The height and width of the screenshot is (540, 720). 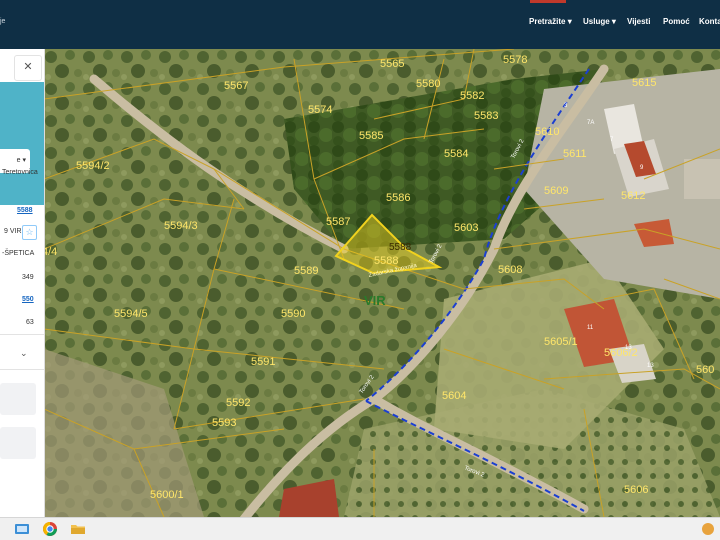 I want to click on nav-pomoc: Pomoć, so click(x=676, y=21).